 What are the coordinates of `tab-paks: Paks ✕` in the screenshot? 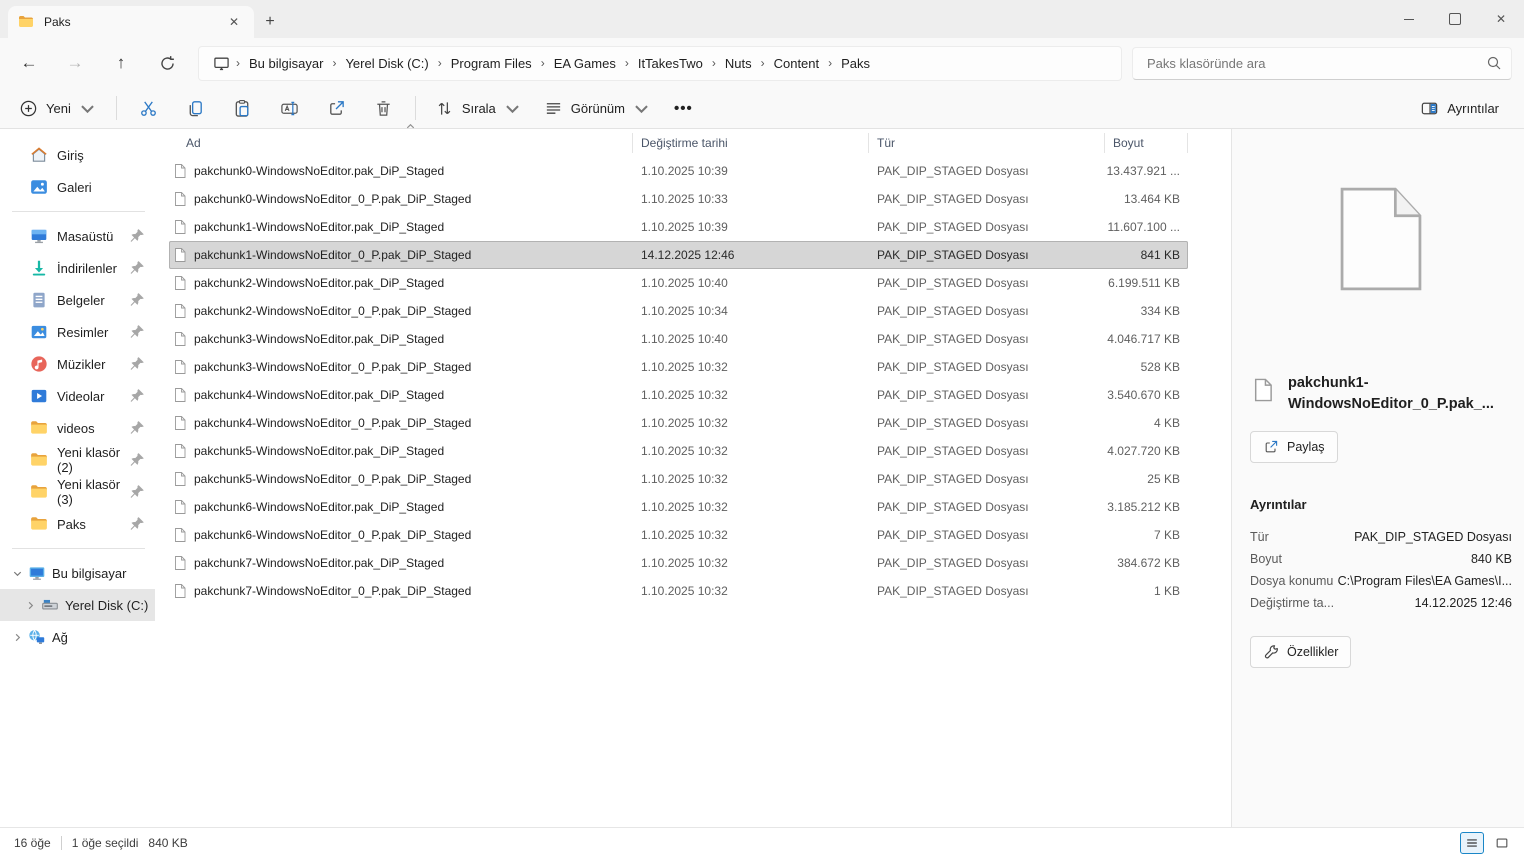 It's located at (131, 22).